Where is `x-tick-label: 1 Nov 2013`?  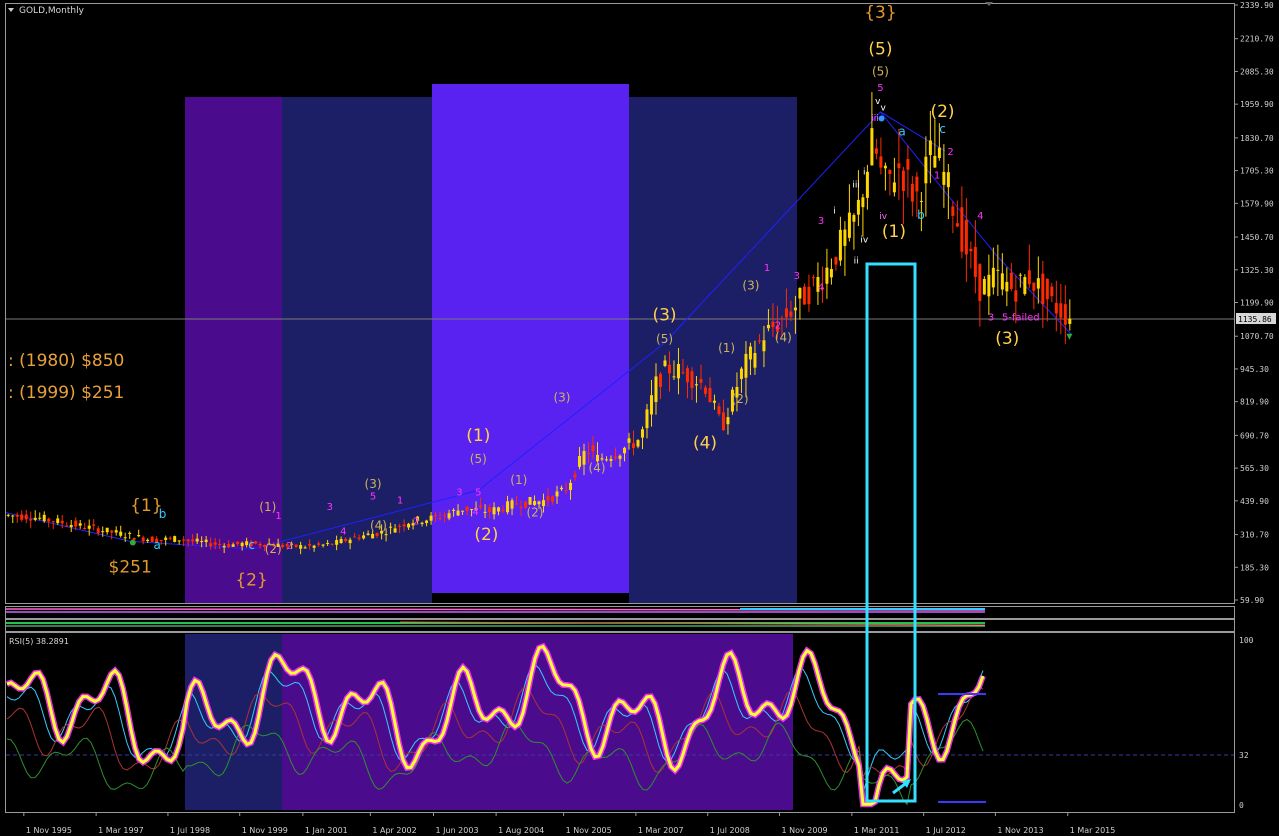 x-tick-label: 1 Nov 2013 is located at coordinates (1020, 830).